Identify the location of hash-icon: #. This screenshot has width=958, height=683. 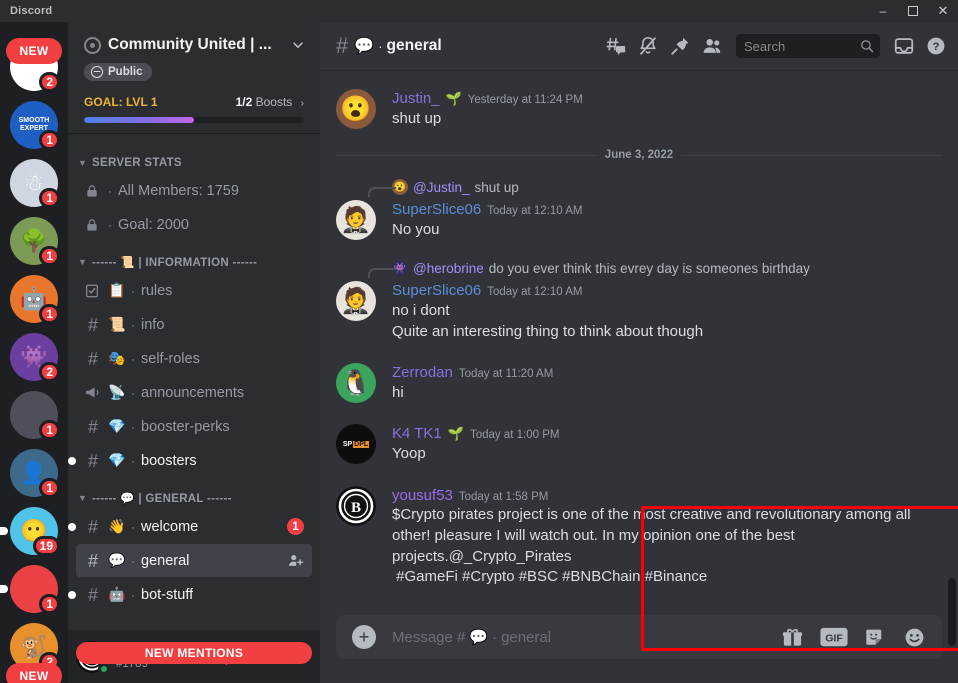
(92, 594).